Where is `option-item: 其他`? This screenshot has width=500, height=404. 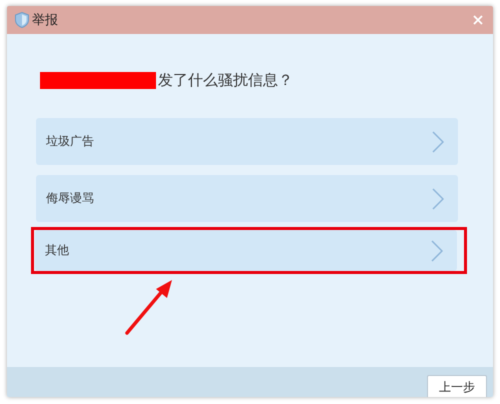
option-item: 其他 is located at coordinates (246, 250).